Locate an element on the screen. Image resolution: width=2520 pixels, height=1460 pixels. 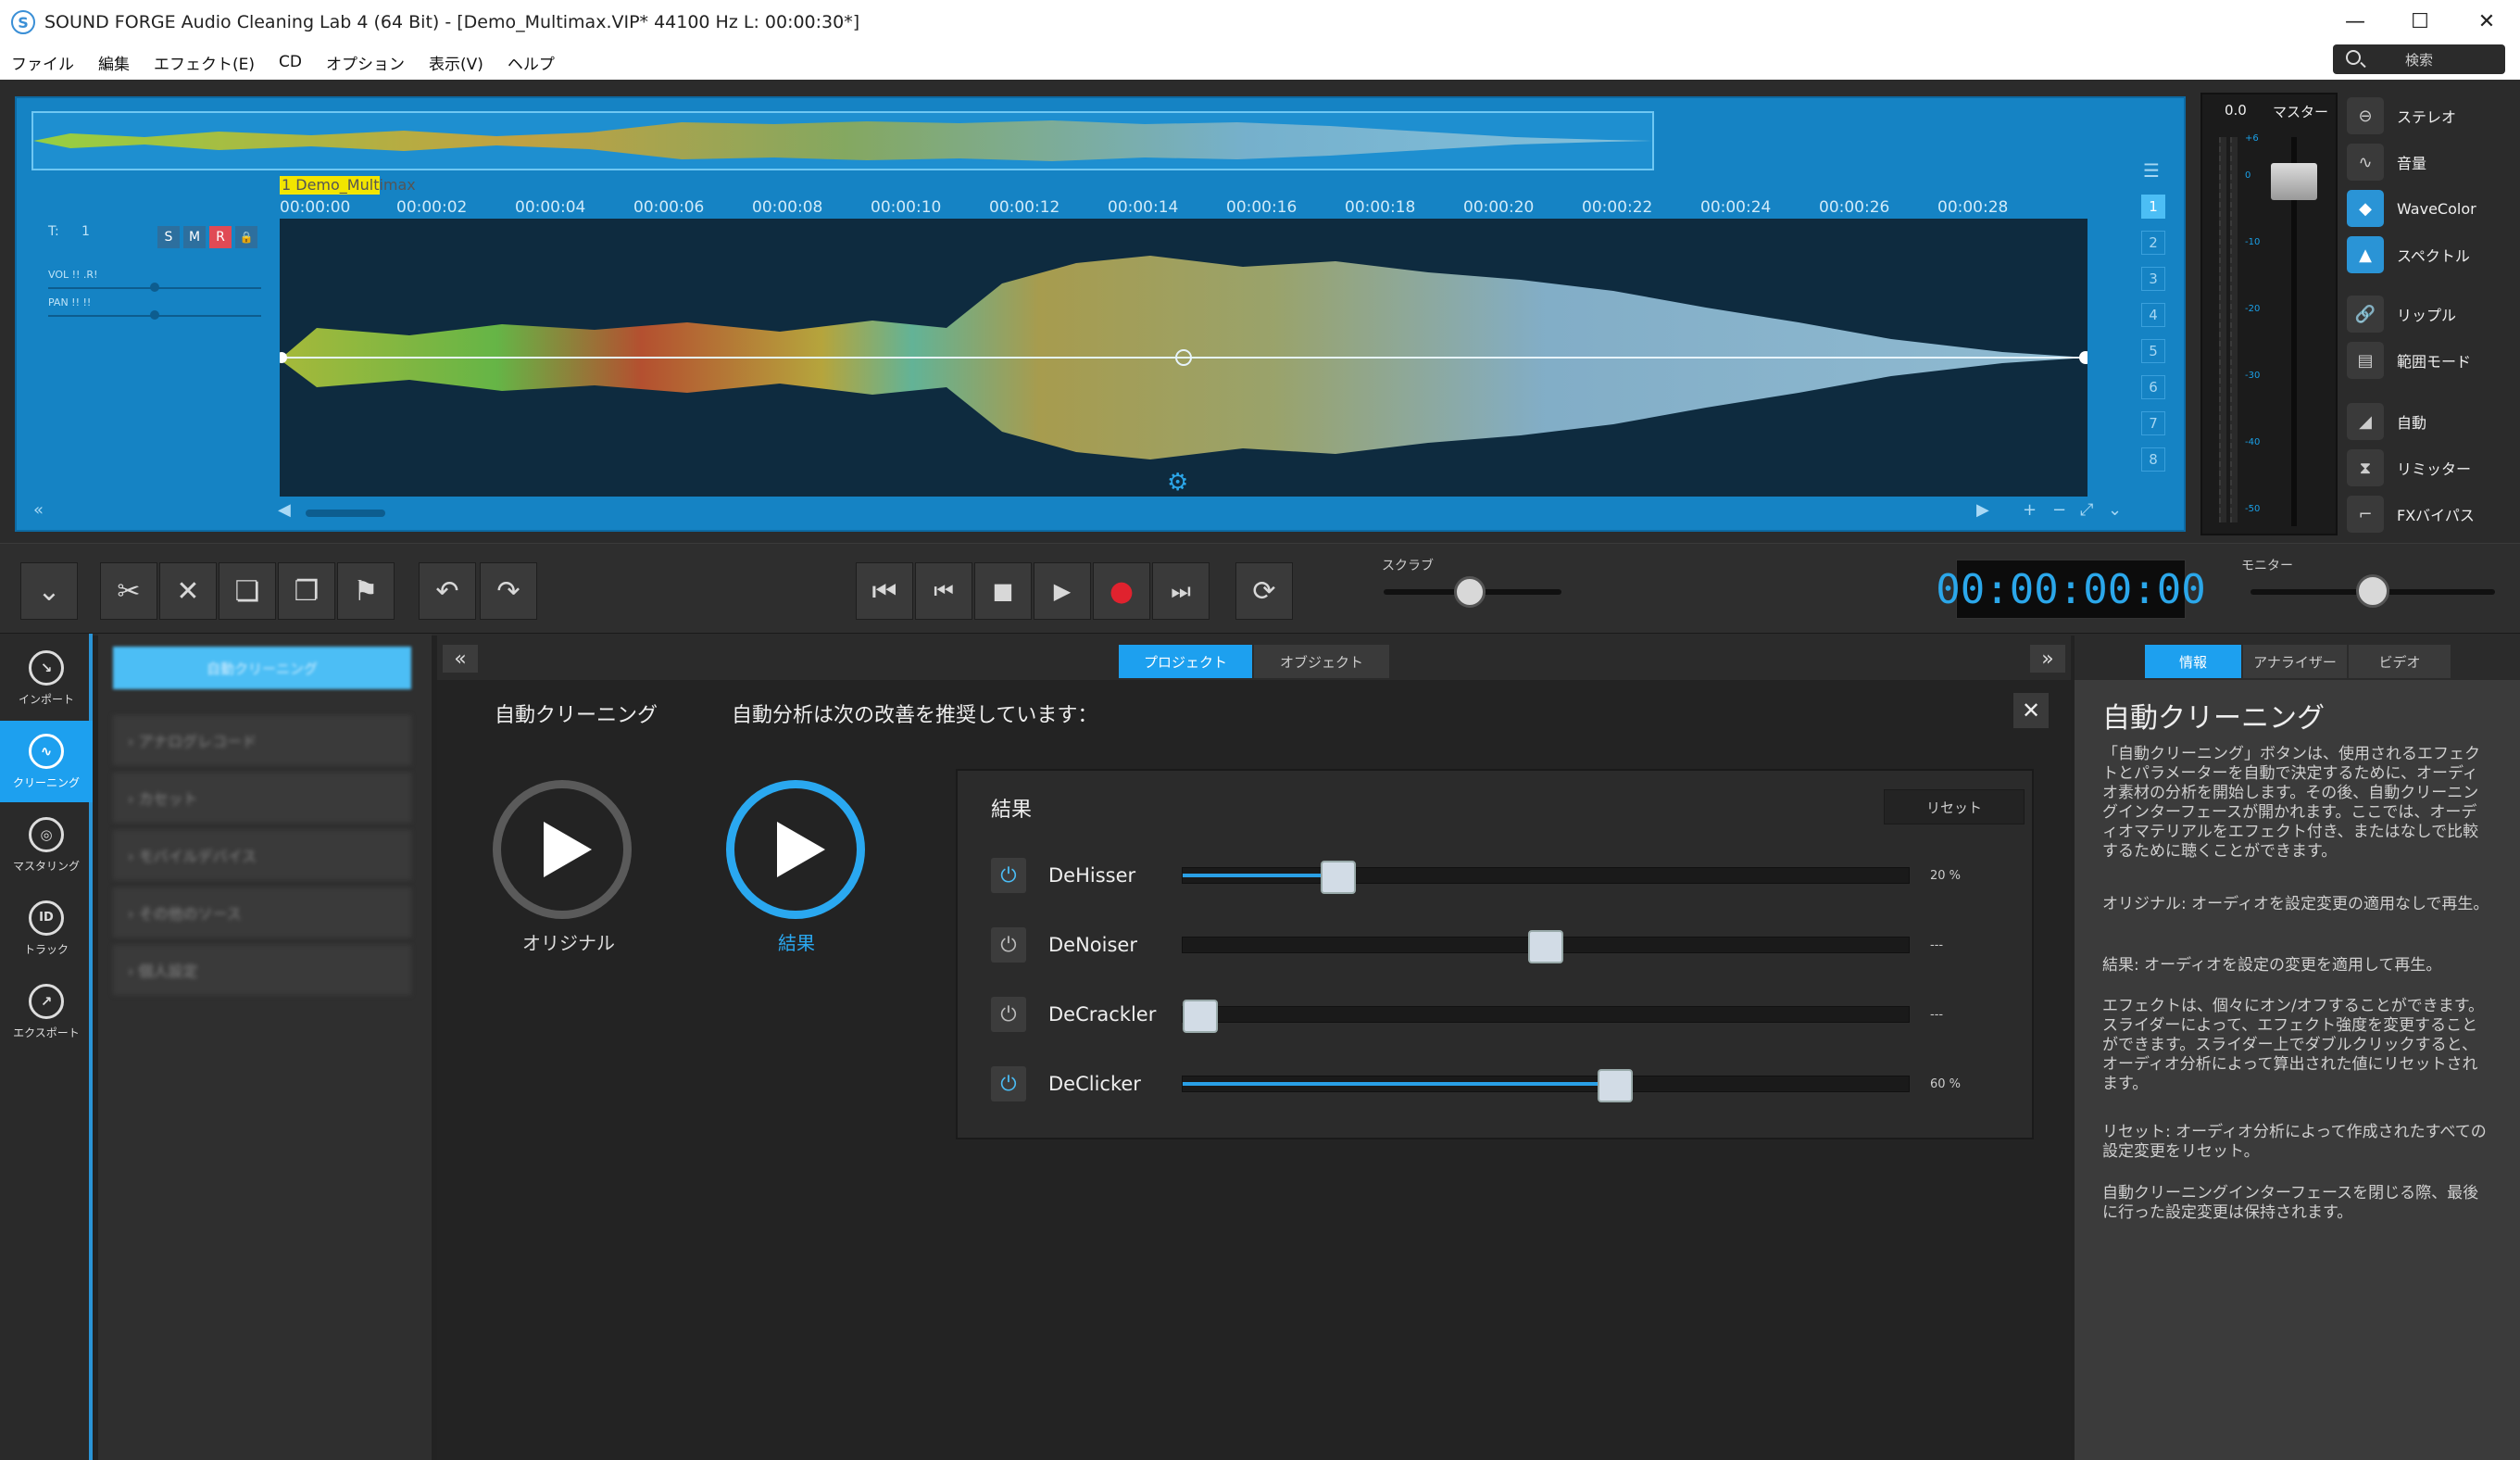
search-box: 検索 is located at coordinates (2419, 59).